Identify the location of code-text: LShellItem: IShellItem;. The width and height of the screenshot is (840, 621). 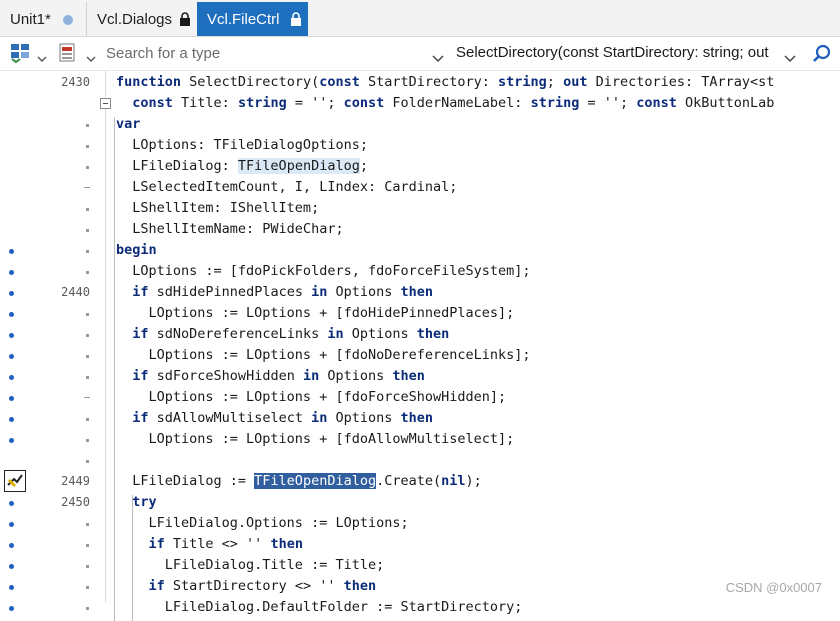
(218, 208).